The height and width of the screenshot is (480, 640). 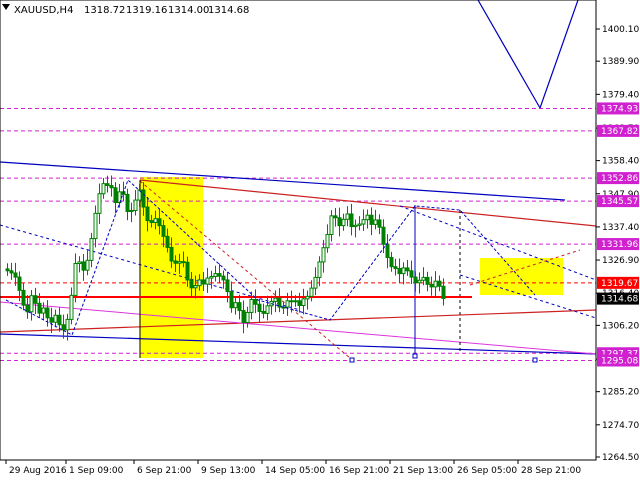 I want to click on y-tick-label-0: 1400.10, so click(x=620, y=30).